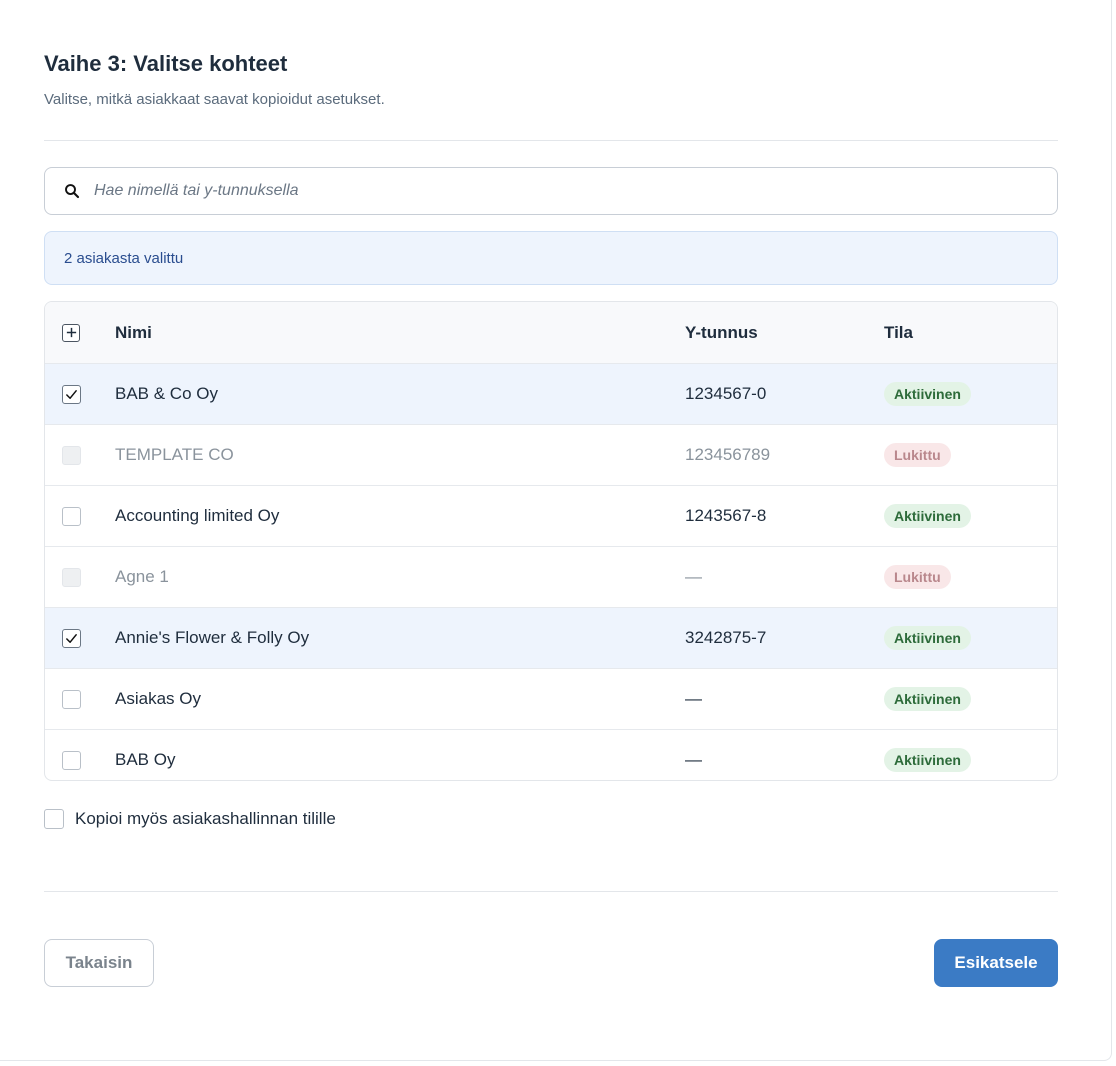 This screenshot has width=1116, height=1066. I want to click on table-row: BAB & Co Oy 1234567-0 Aktiivinen, so click(551, 393).